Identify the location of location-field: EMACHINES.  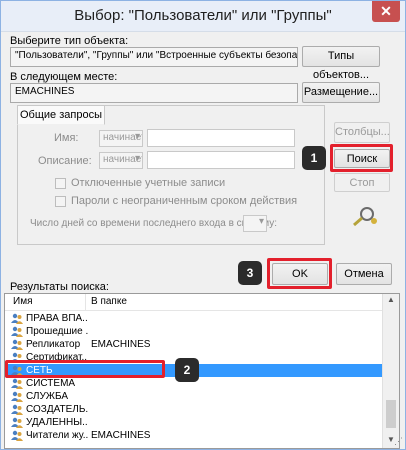
(154, 93).